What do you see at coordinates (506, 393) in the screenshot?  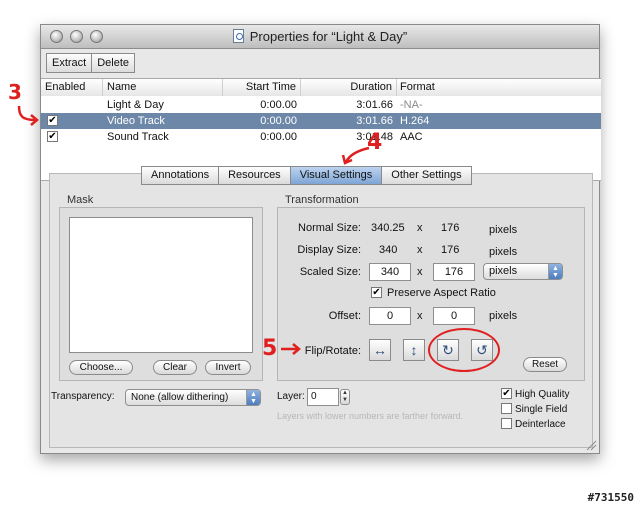 I see `high-quality-checkbox: ✔` at bounding box center [506, 393].